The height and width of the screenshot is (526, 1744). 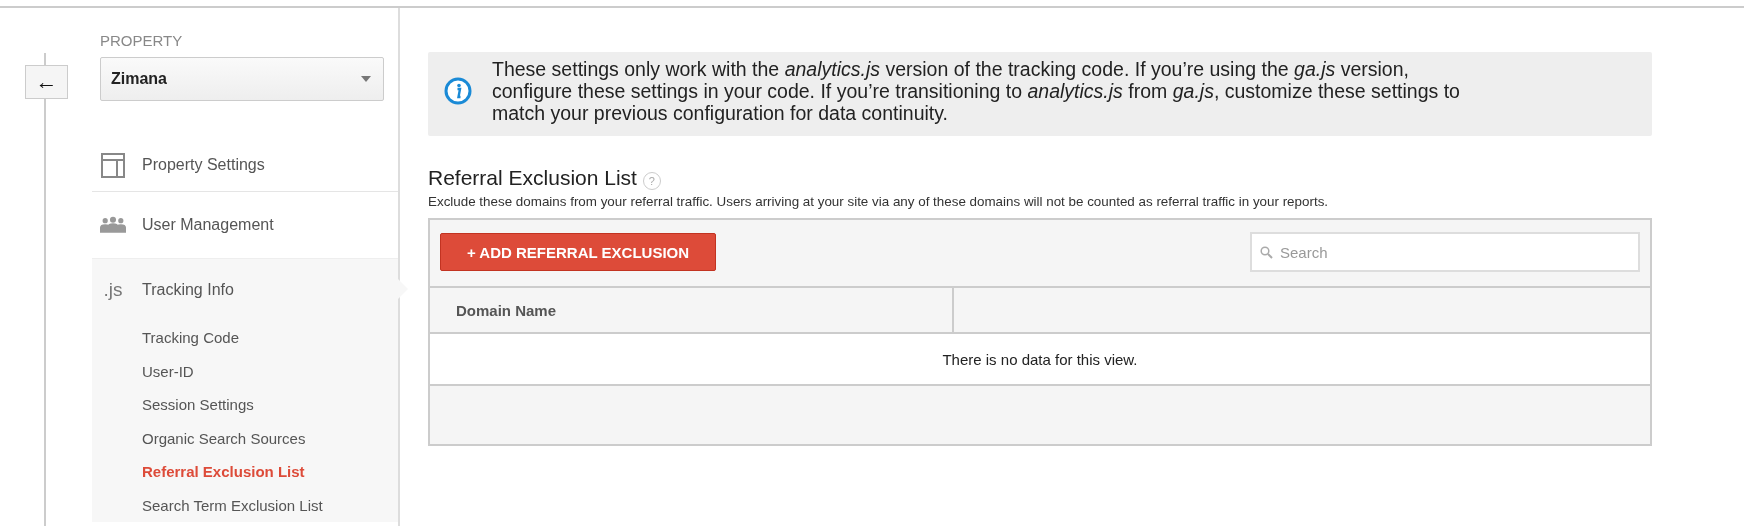 What do you see at coordinates (270, 405) in the screenshot?
I see `nav-subitem: Session Settings` at bounding box center [270, 405].